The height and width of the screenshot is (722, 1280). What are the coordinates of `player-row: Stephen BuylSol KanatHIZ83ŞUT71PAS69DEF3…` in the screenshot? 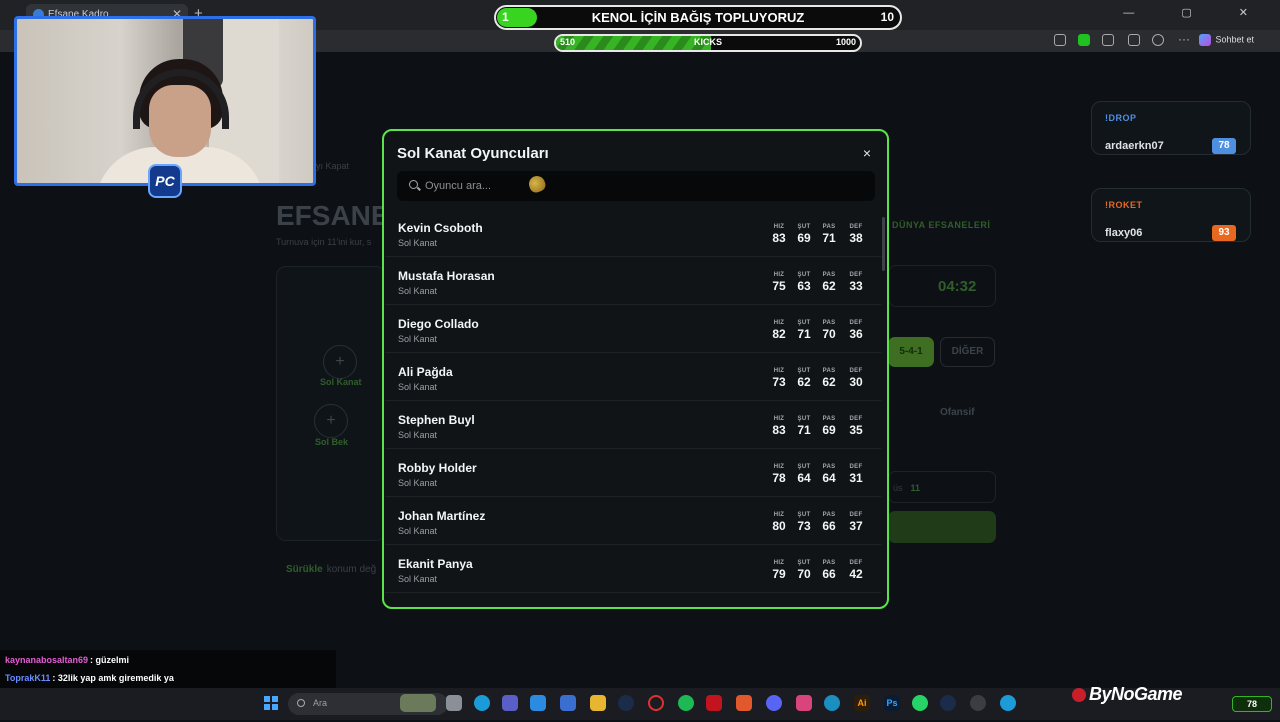 It's located at (633, 425).